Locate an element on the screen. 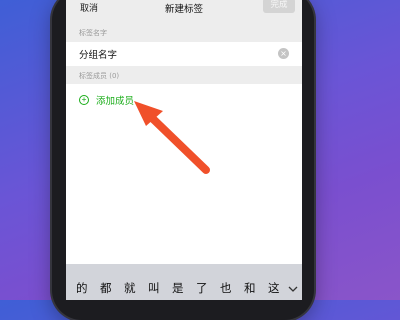  candidate-word: 也 is located at coordinates (226, 288).